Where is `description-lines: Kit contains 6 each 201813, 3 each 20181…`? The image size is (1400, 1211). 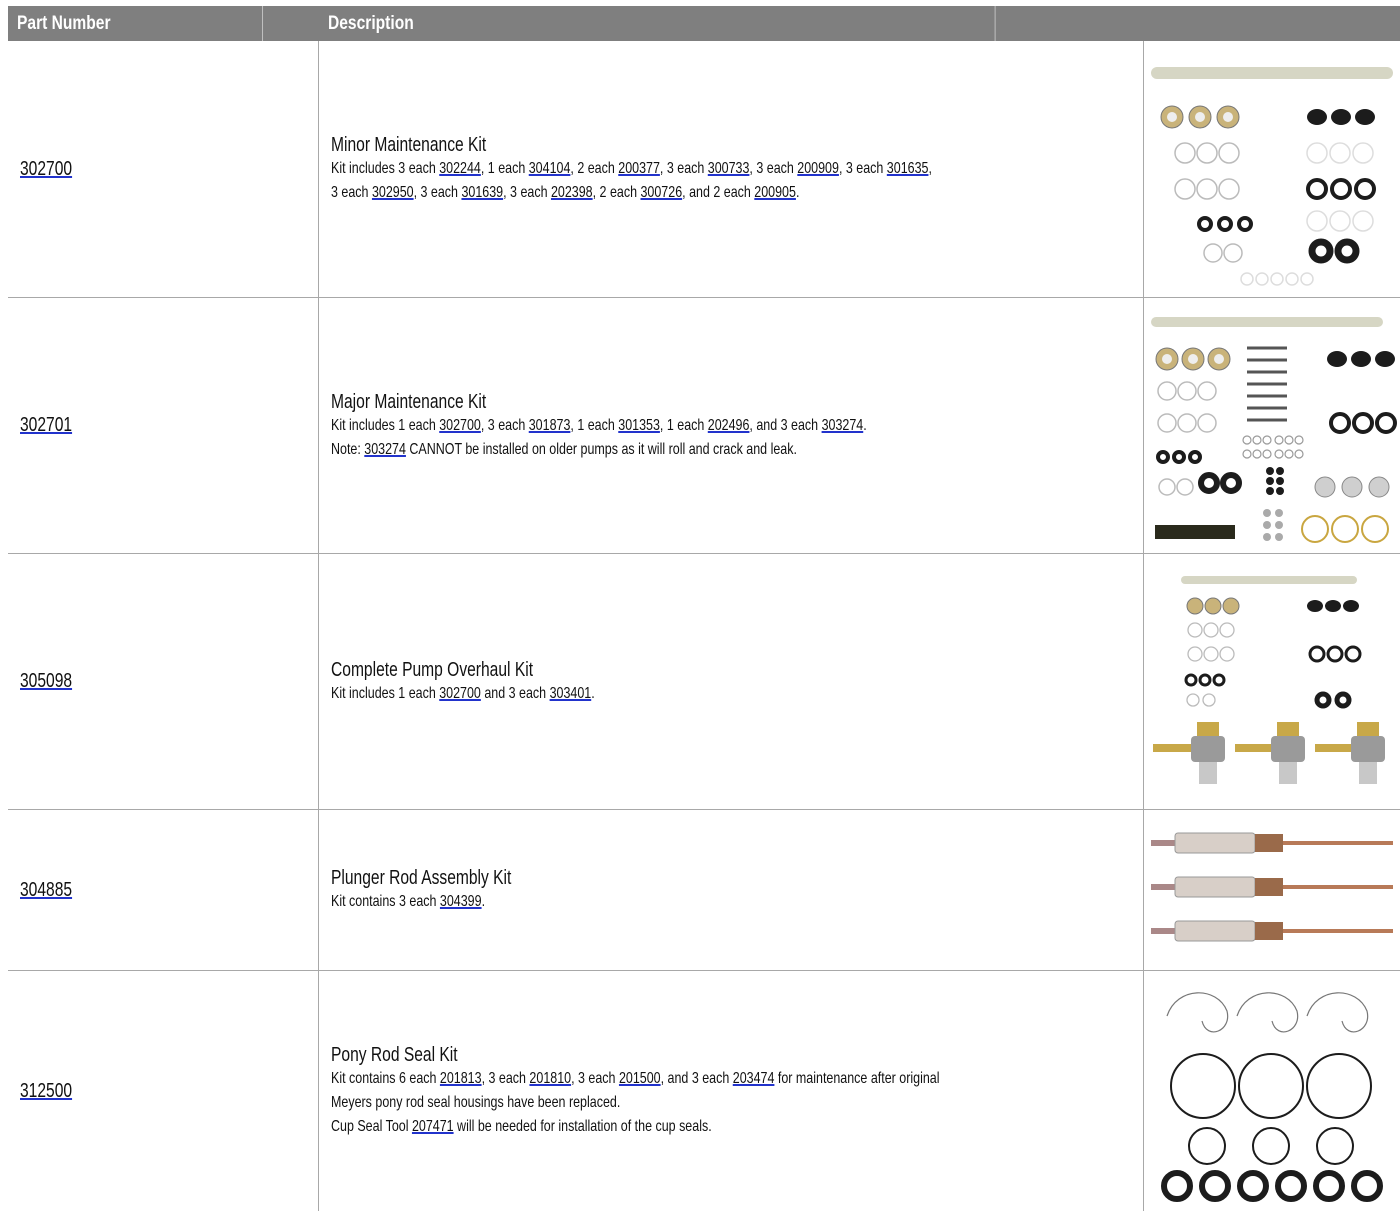
description-lines: Kit contains 6 each 201813, 3 each 20181… is located at coordinates (647, 1103).